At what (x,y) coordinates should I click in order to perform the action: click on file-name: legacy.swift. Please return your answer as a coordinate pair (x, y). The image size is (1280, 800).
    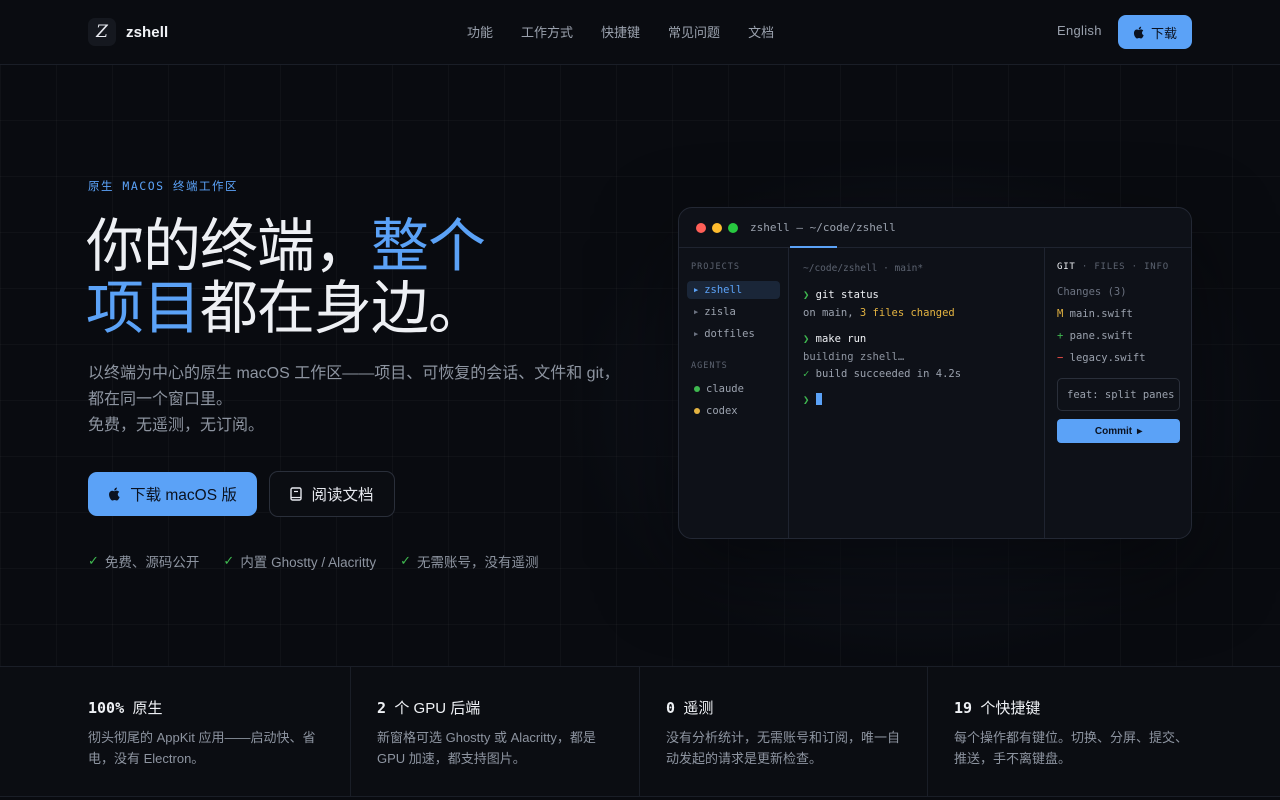
    Looking at the image, I should click on (1107, 358).